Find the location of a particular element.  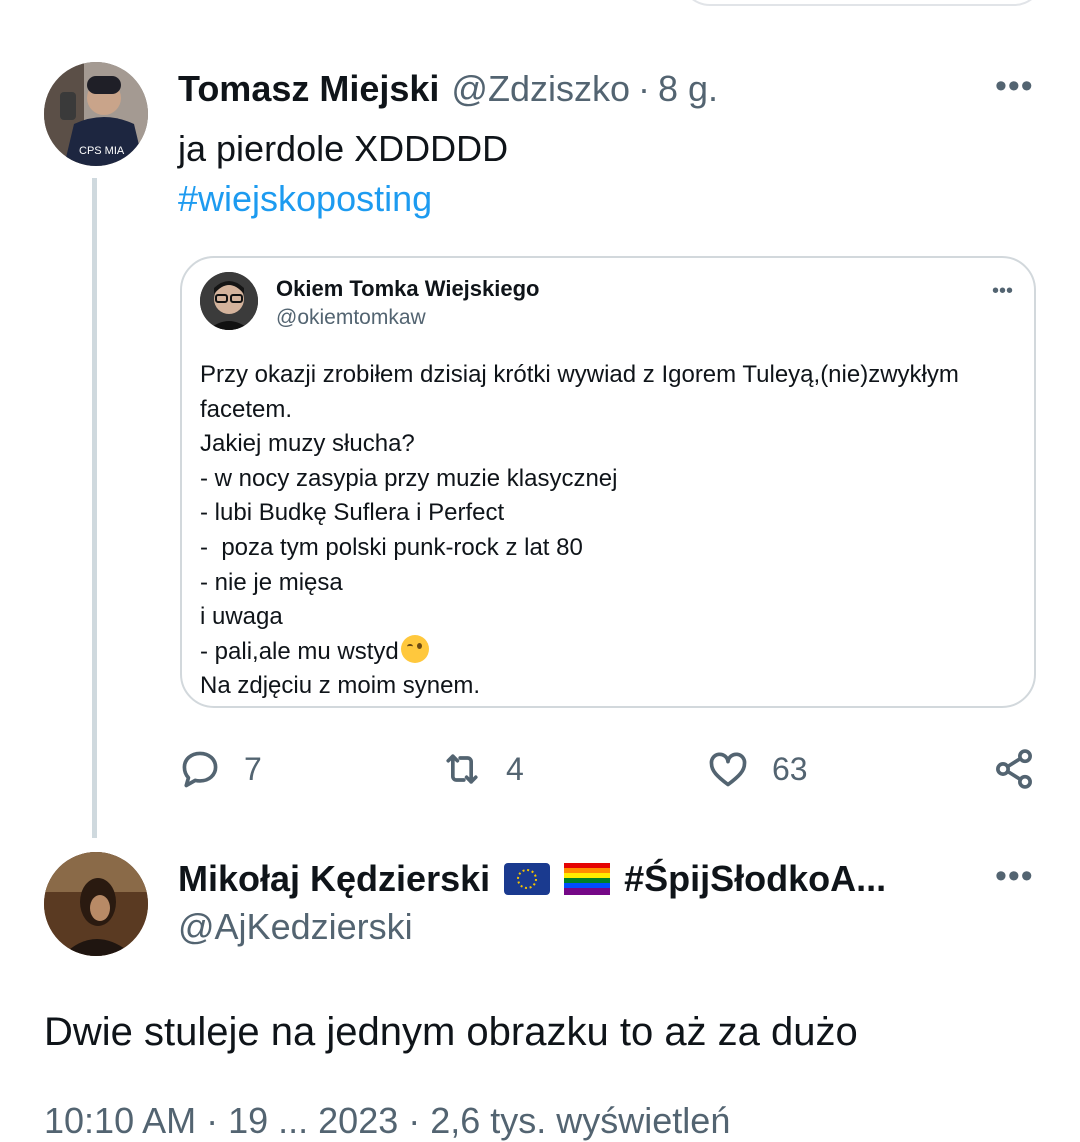

tweet-header: Tomasz Miejski @Zdziszko · 8 g. is located at coordinates (448, 89).